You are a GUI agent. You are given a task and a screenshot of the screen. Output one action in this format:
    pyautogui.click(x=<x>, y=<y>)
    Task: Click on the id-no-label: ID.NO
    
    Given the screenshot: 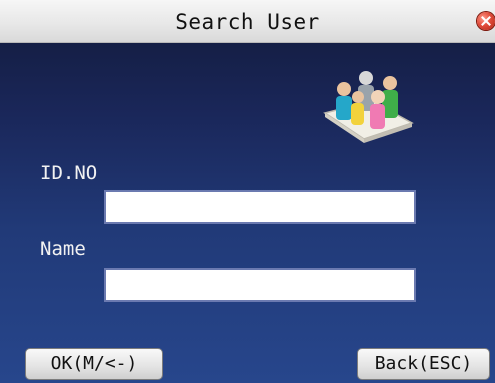 What is the action you would take?
    pyautogui.click(x=69, y=173)
    